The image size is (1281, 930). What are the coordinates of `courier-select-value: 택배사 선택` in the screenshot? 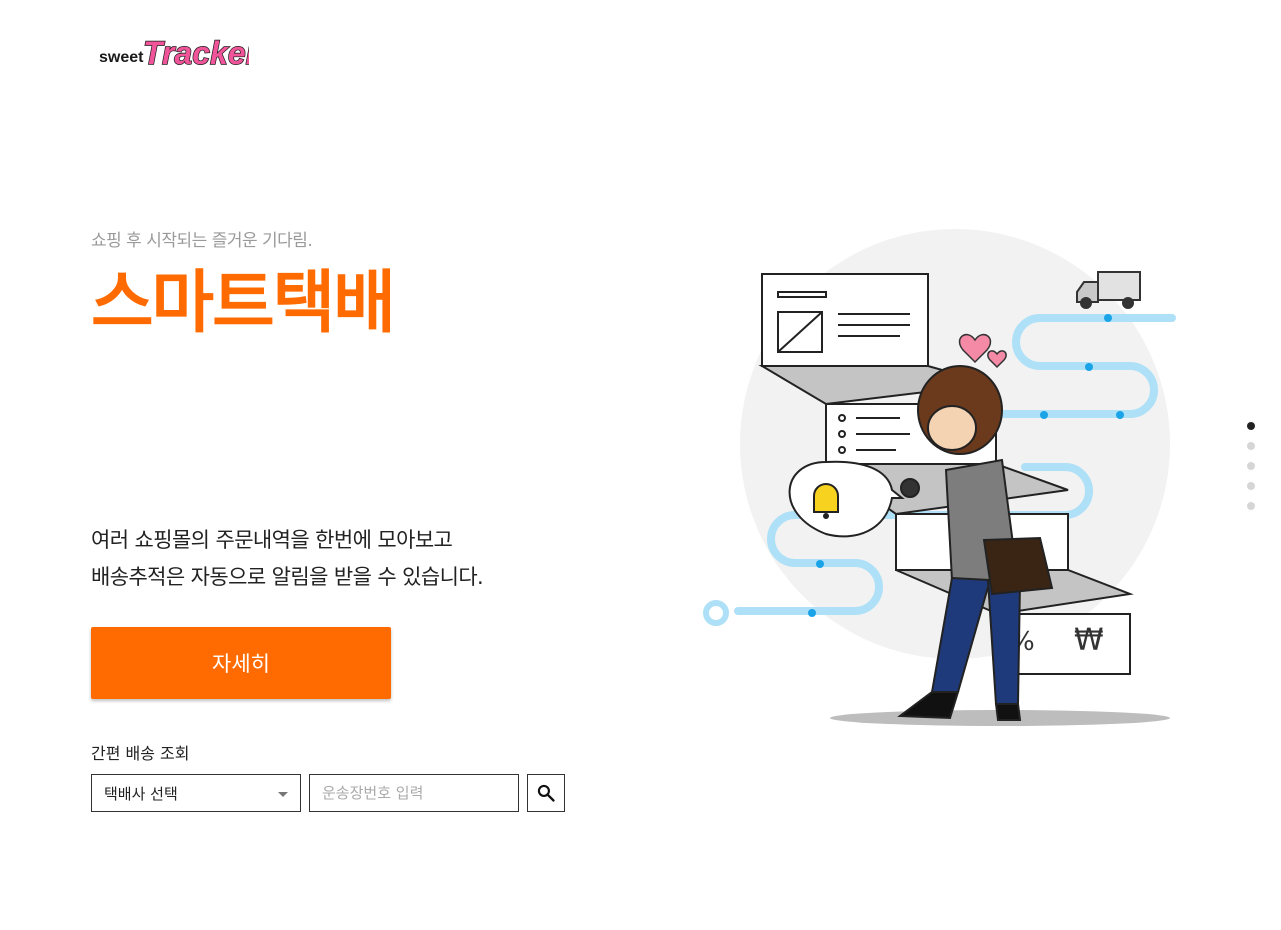 It's located at (141, 794).